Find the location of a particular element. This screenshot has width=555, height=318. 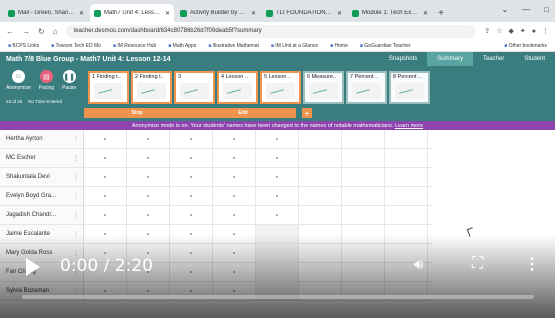

screen-card: 2 Finding t.. is located at coordinates (151, 87).